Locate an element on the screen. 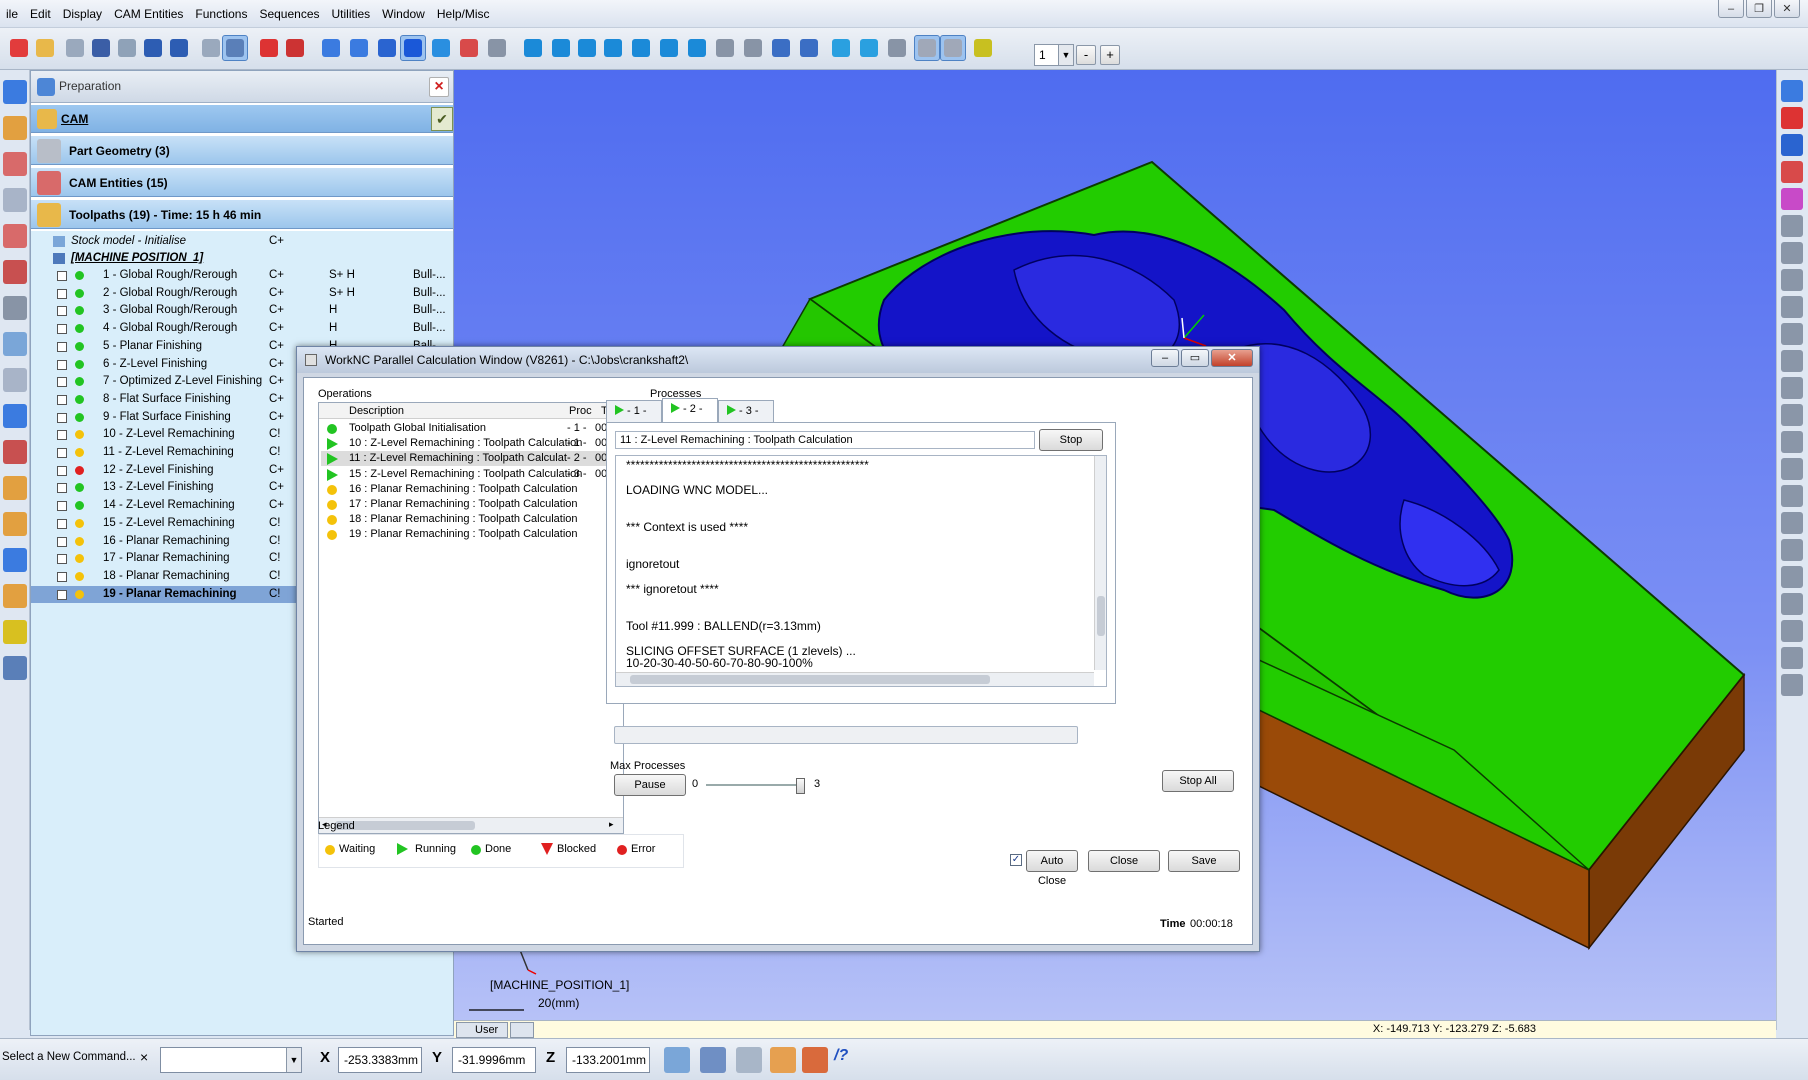 This screenshot has height=1080, width=1808. eraser-icon is located at coordinates (1792, 226).